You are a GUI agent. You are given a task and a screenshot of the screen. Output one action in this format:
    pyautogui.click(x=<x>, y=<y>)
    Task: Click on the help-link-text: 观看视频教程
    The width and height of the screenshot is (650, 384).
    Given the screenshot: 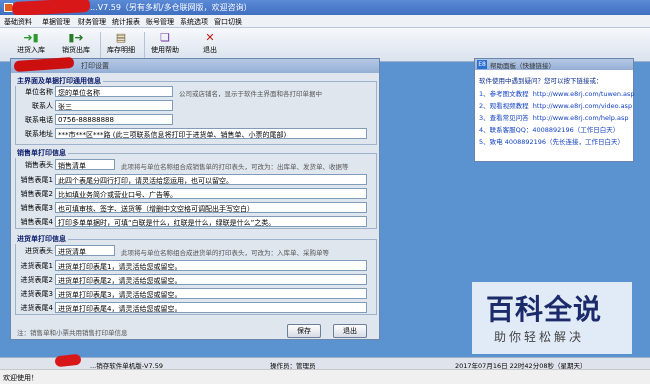 What is the action you would take?
    pyautogui.click(x=509, y=106)
    